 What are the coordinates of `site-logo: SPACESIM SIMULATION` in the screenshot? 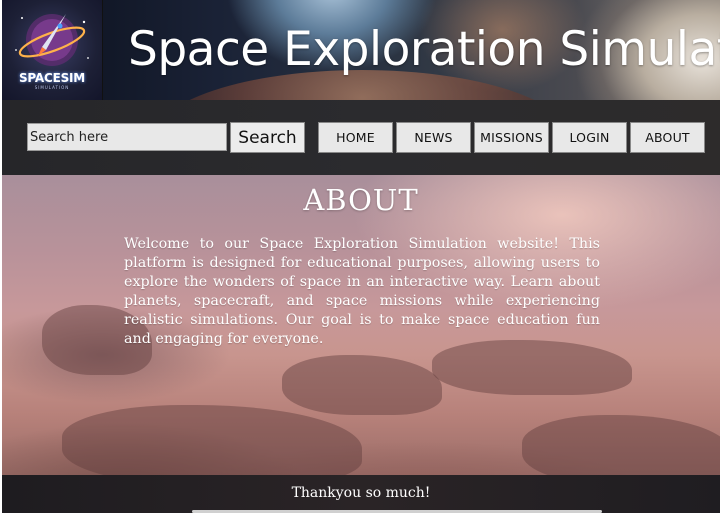 It's located at (52, 50).